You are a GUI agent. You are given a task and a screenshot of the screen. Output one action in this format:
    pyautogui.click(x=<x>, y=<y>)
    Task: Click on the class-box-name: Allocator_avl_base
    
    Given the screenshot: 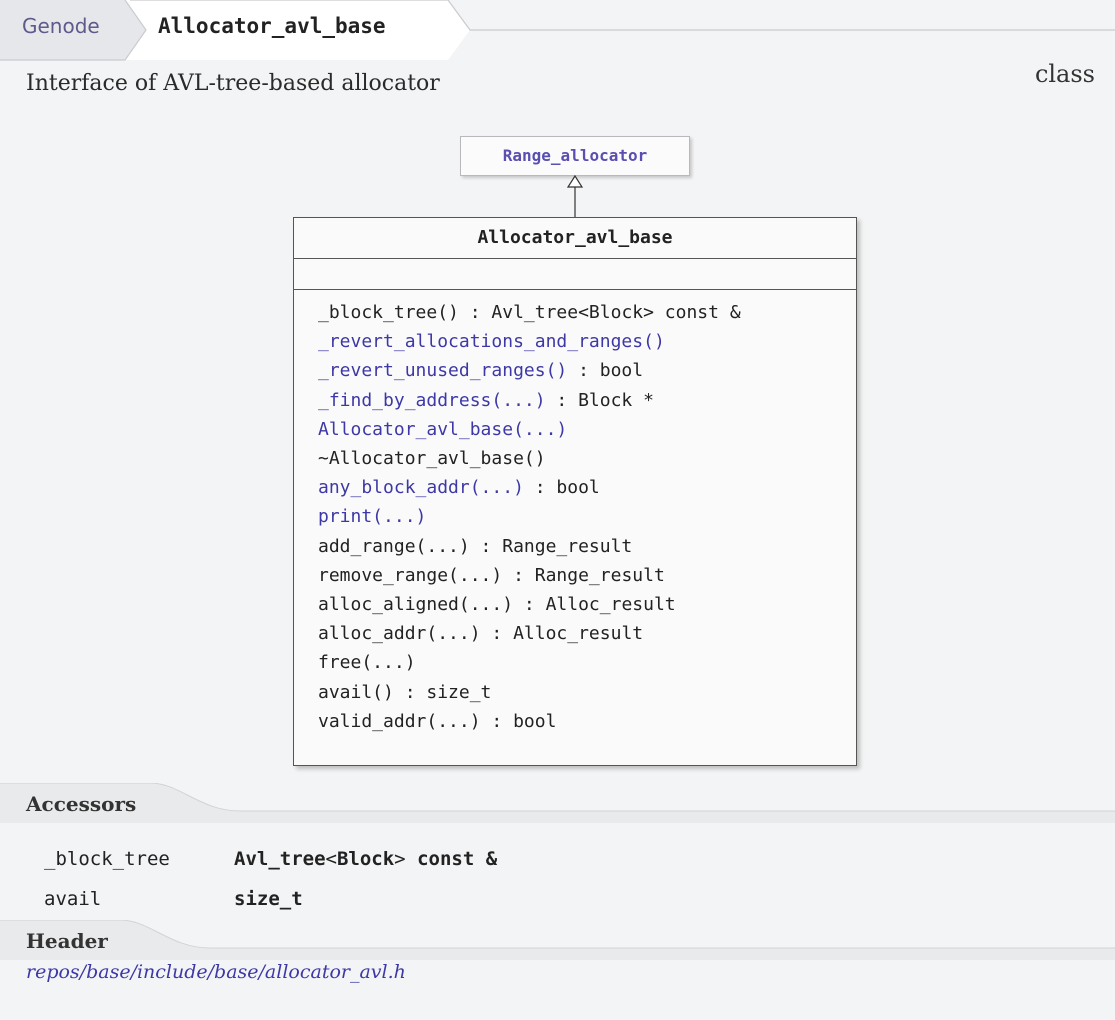 What is the action you would take?
    pyautogui.click(x=575, y=238)
    